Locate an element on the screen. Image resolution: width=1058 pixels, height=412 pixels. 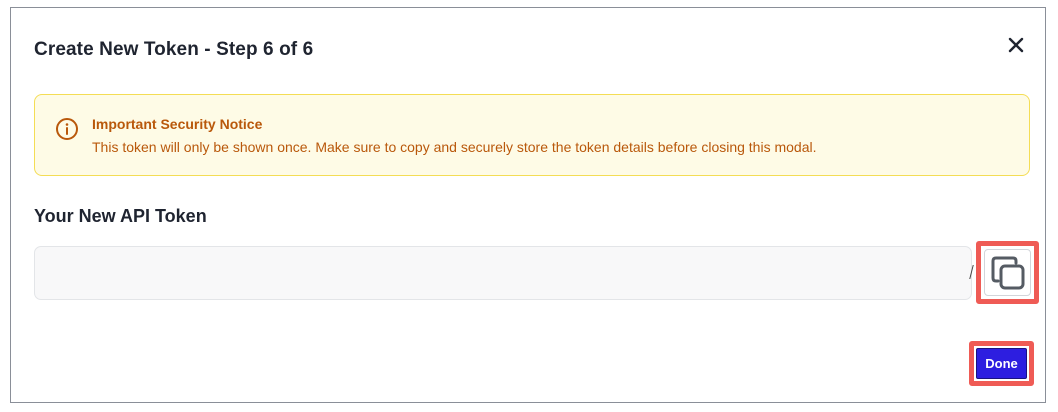
info-circle-icon is located at coordinates (67, 129).